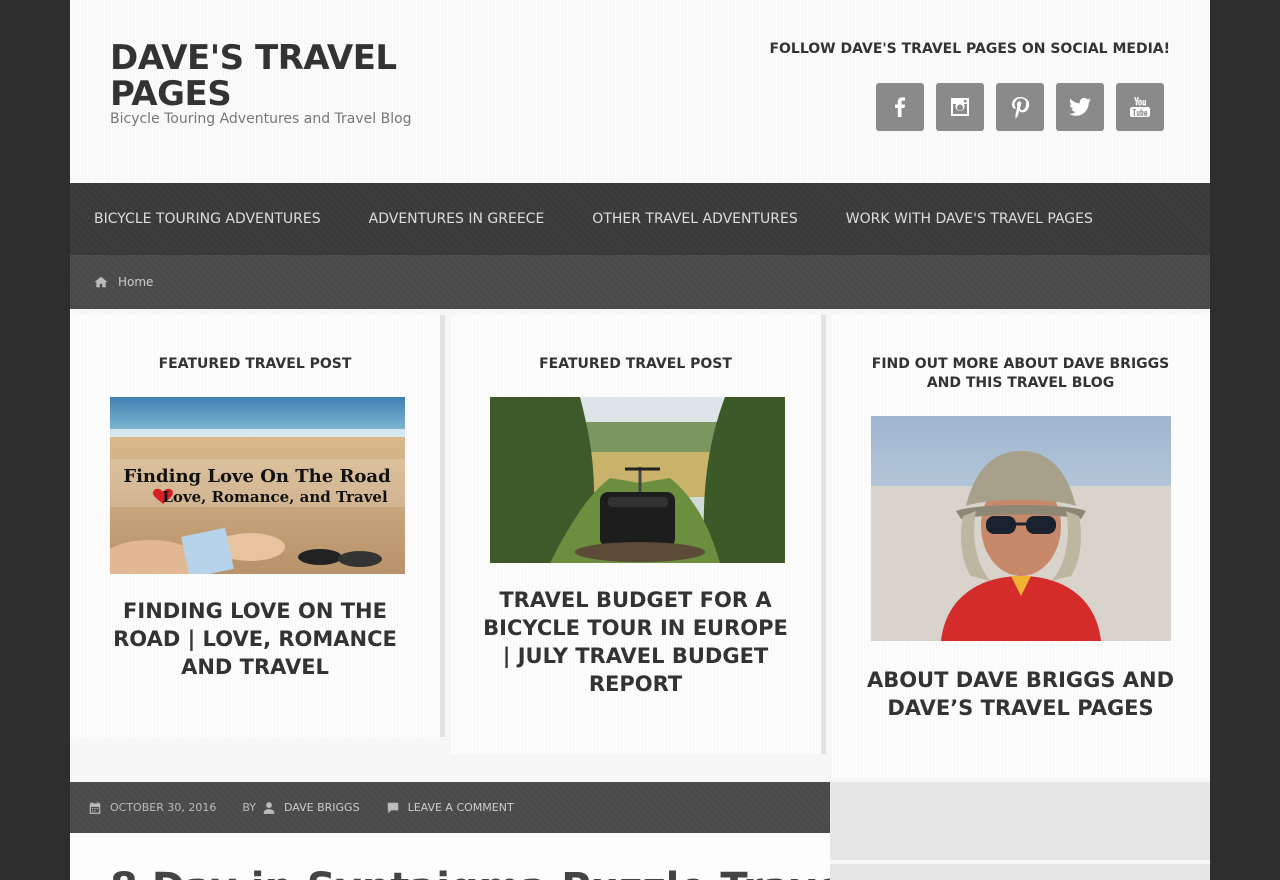 Image resolution: width=1280 pixels, height=880 pixels. Describe the element at coordinates (207, 219) in the screenshot. I see `nav-item-bicycle-touring: BICYCLE TOURING ADVENTURES` at that location.